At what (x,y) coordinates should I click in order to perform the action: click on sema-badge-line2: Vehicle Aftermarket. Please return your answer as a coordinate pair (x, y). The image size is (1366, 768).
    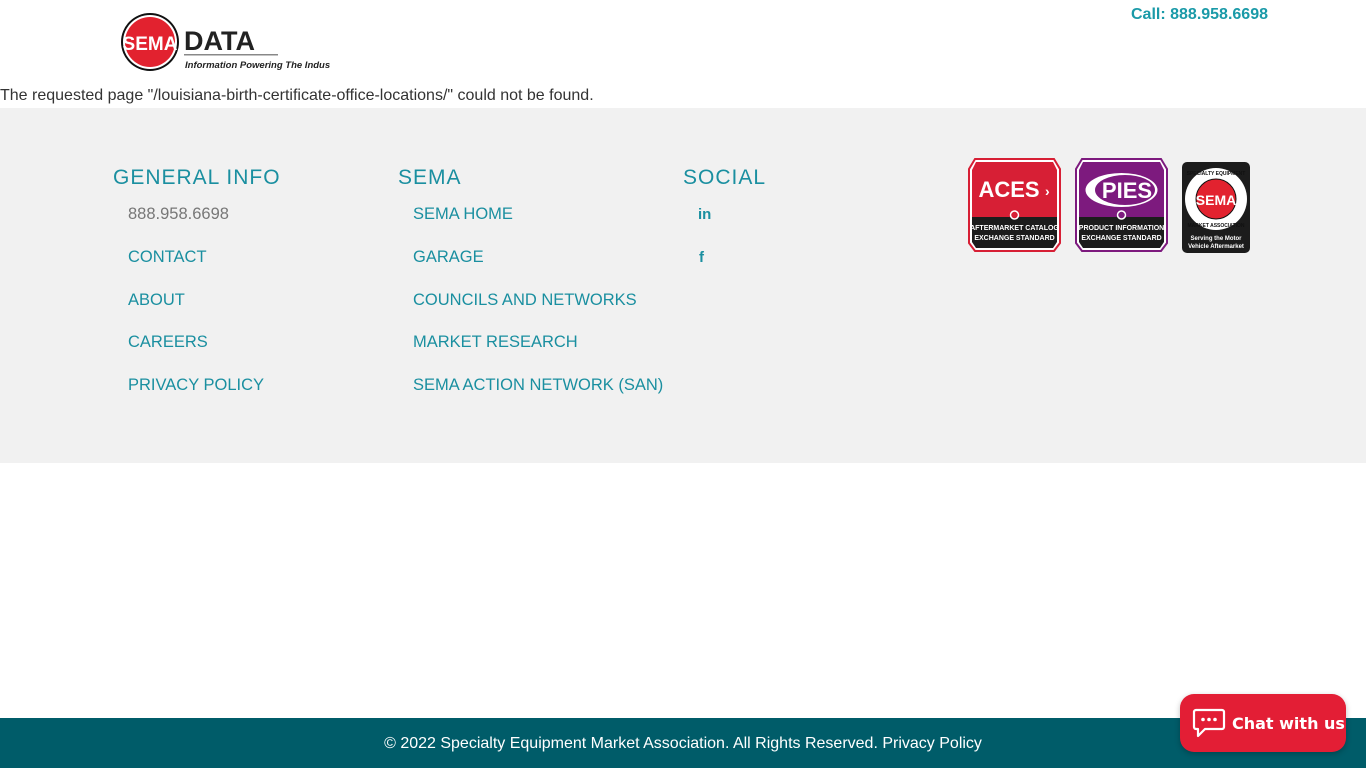
    Looking at the image, I should click on (1216, 247).